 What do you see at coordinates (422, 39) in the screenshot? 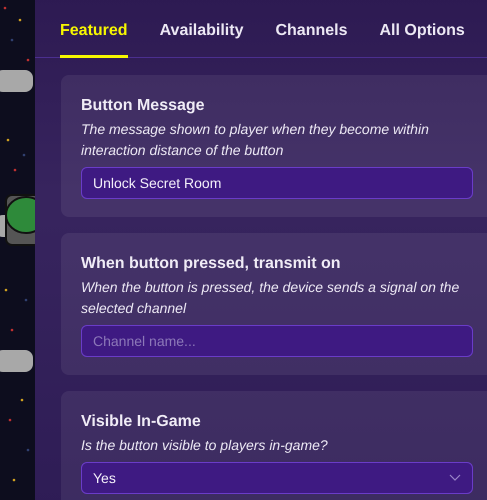
I see `tab: All Options` at bounding box center [422, 39].